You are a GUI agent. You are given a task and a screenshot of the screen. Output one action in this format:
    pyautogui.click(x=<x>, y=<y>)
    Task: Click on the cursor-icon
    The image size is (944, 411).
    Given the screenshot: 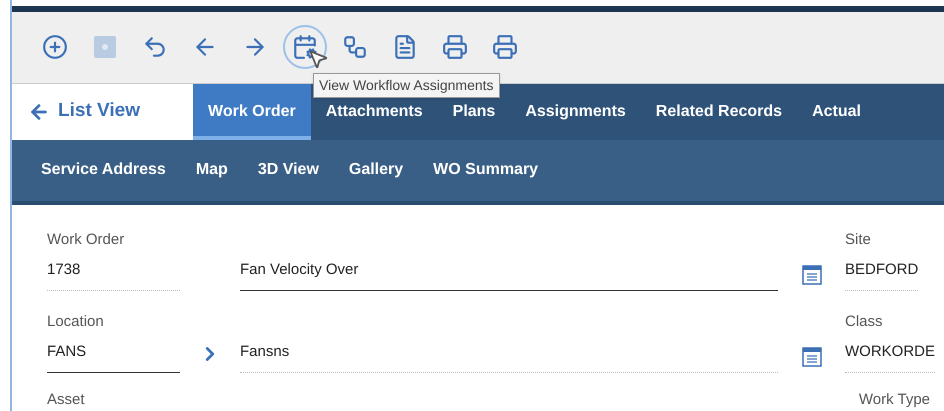 What is the action you would take?
    pyautogui.click(x=318, y=59)
    